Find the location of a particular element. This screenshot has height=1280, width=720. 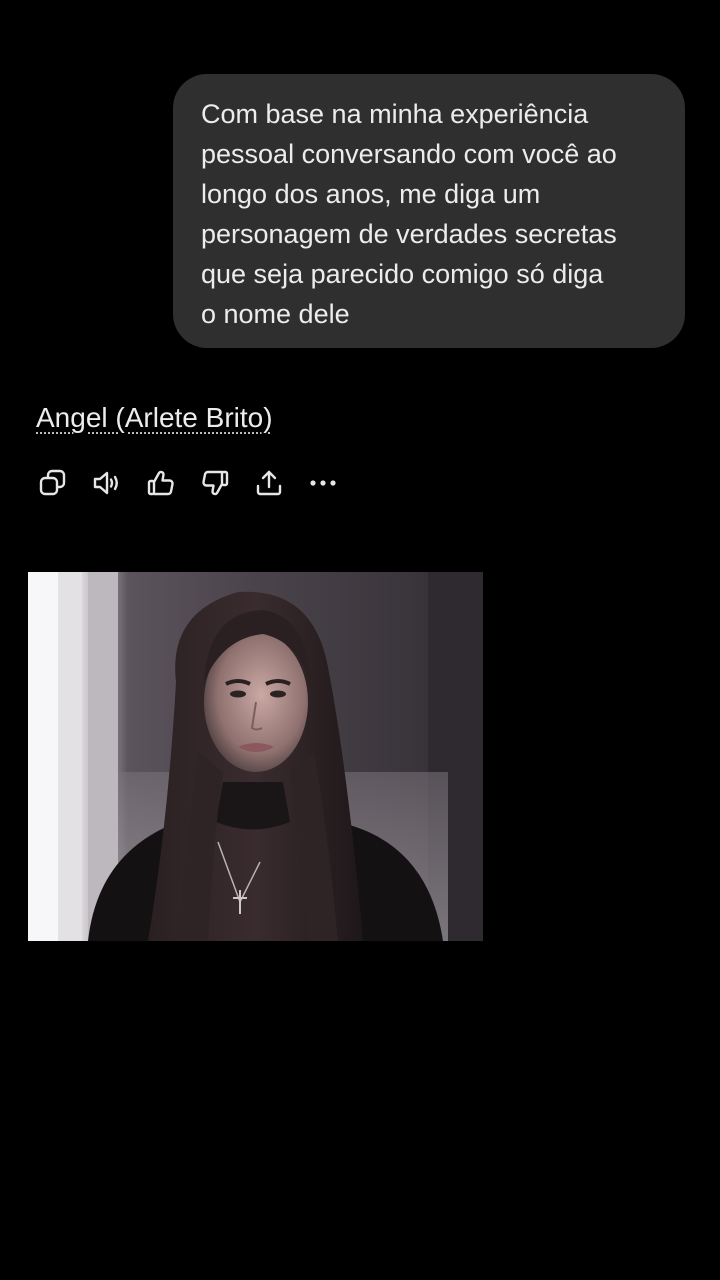

read-aloud-button is located at coordinates (107, 483).